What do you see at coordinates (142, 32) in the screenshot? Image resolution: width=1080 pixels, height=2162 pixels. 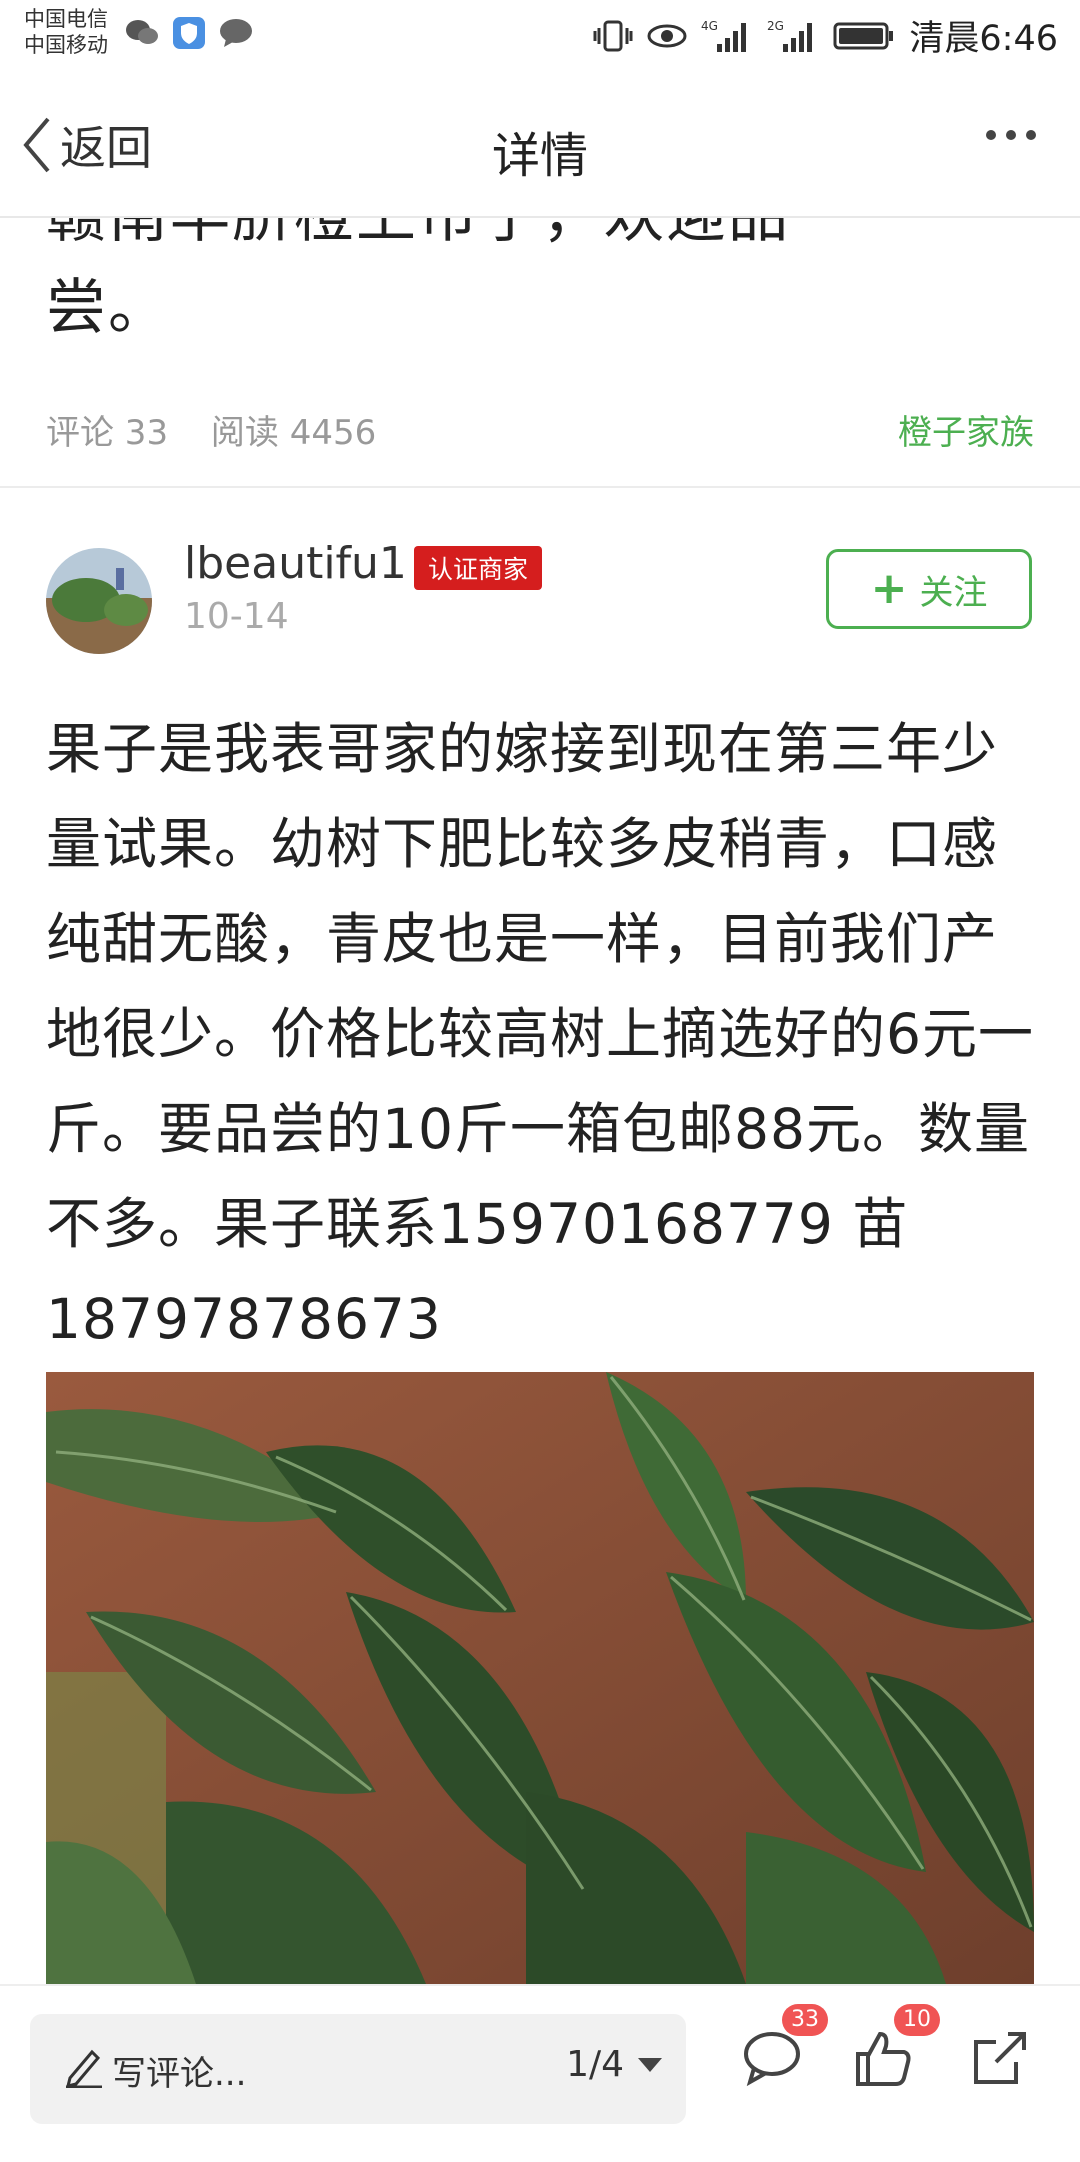 I see `wechat-icon` at bounding box center [142, 32].